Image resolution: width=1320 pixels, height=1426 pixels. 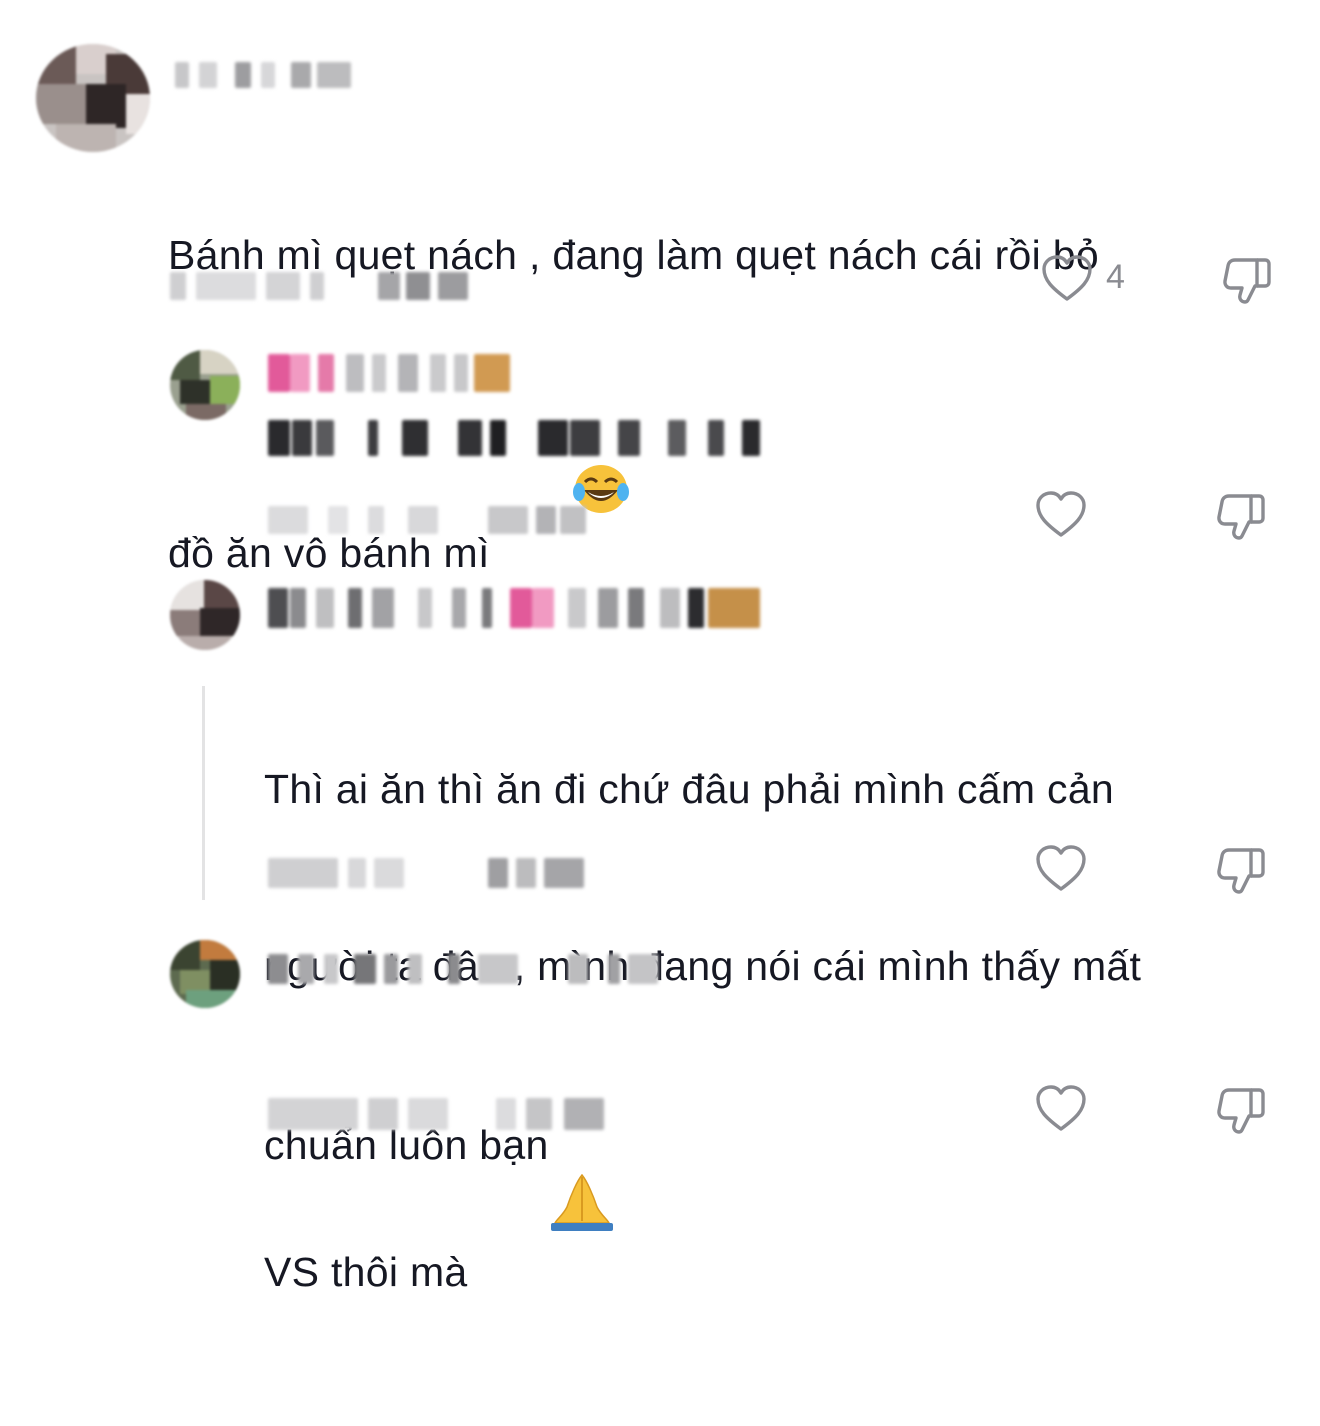 What do you see at coordinates (515, 438) in the screenshot?
I see `comment-text` at bounding box center [515, 438].